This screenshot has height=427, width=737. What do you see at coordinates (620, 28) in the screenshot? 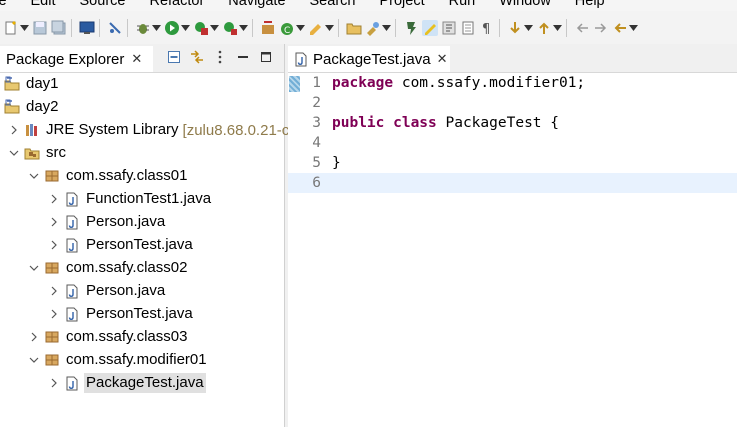
I see `back-icon` at bounding box center [620, 28].